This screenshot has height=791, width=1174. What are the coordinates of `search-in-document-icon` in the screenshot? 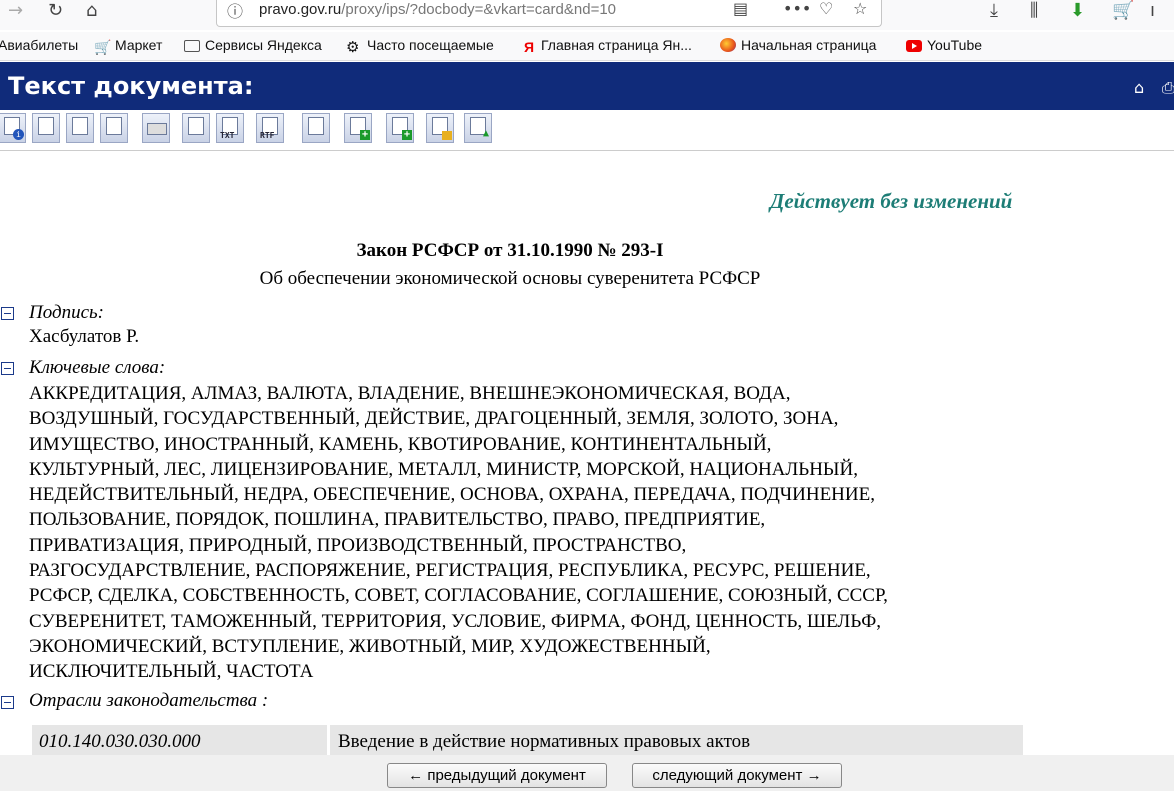 It's located at (316, 128).